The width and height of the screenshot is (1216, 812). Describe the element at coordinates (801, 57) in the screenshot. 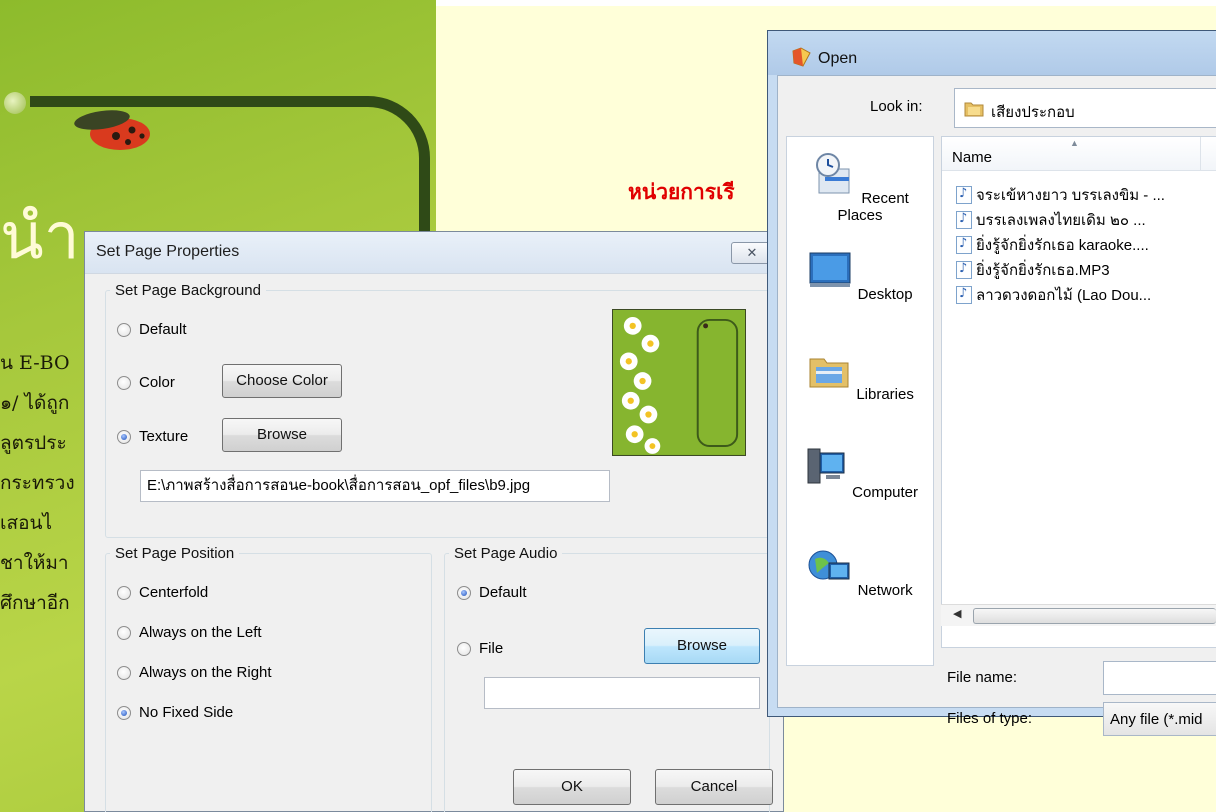

I see `open-app-icon` at that location.